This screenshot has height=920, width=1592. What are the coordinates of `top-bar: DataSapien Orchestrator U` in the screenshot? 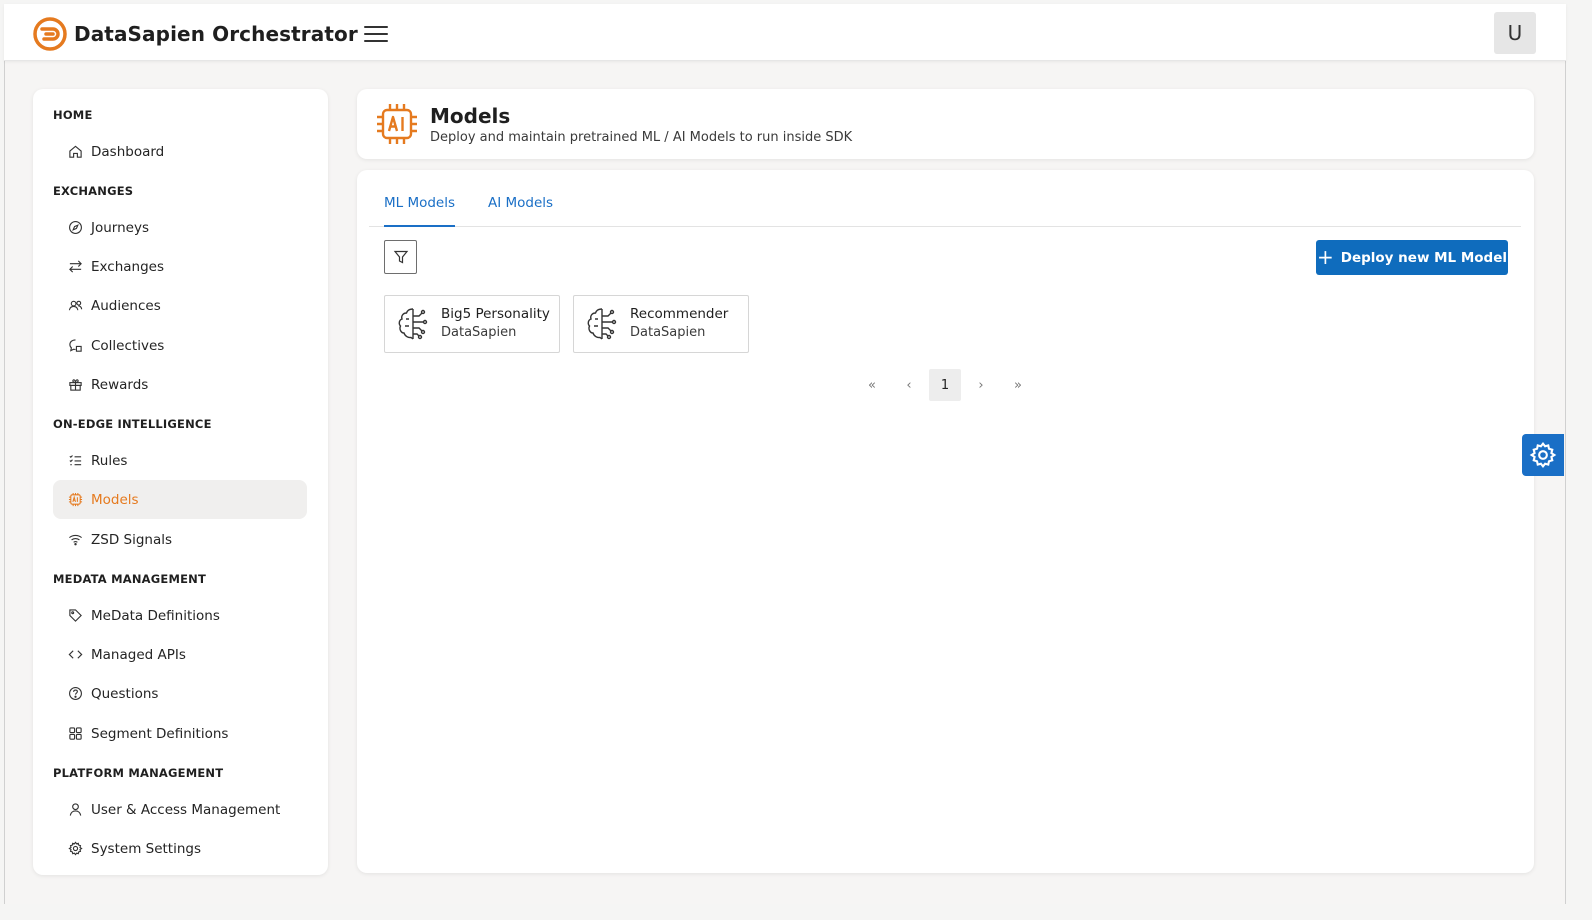 It's located at (785, 32).